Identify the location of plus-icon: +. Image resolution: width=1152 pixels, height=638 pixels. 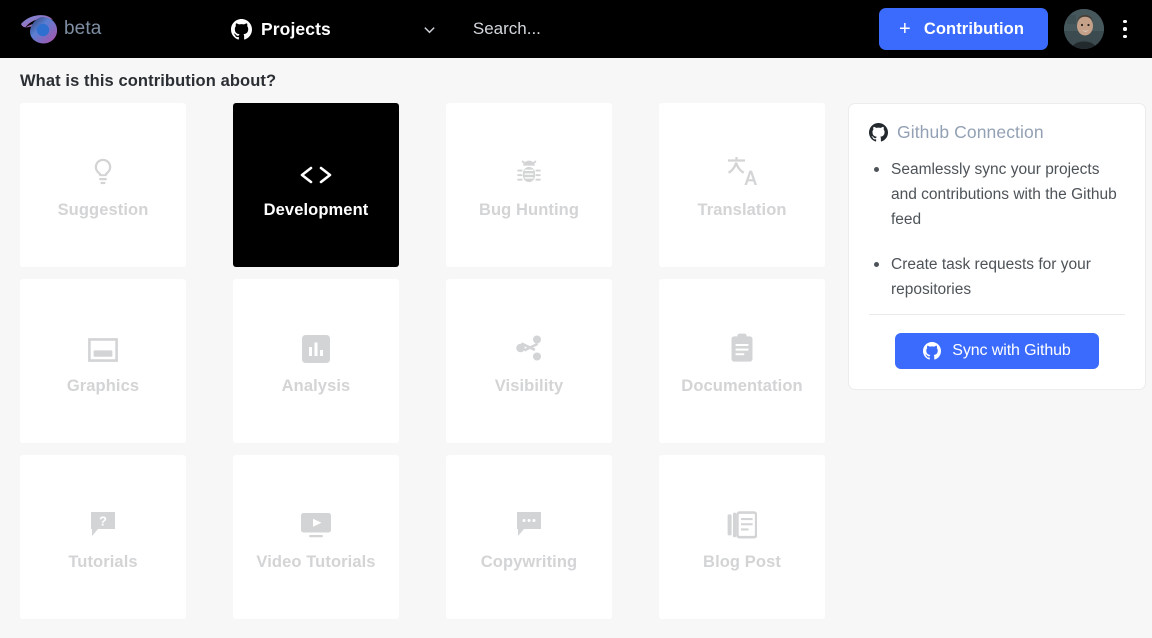
(905, 29).